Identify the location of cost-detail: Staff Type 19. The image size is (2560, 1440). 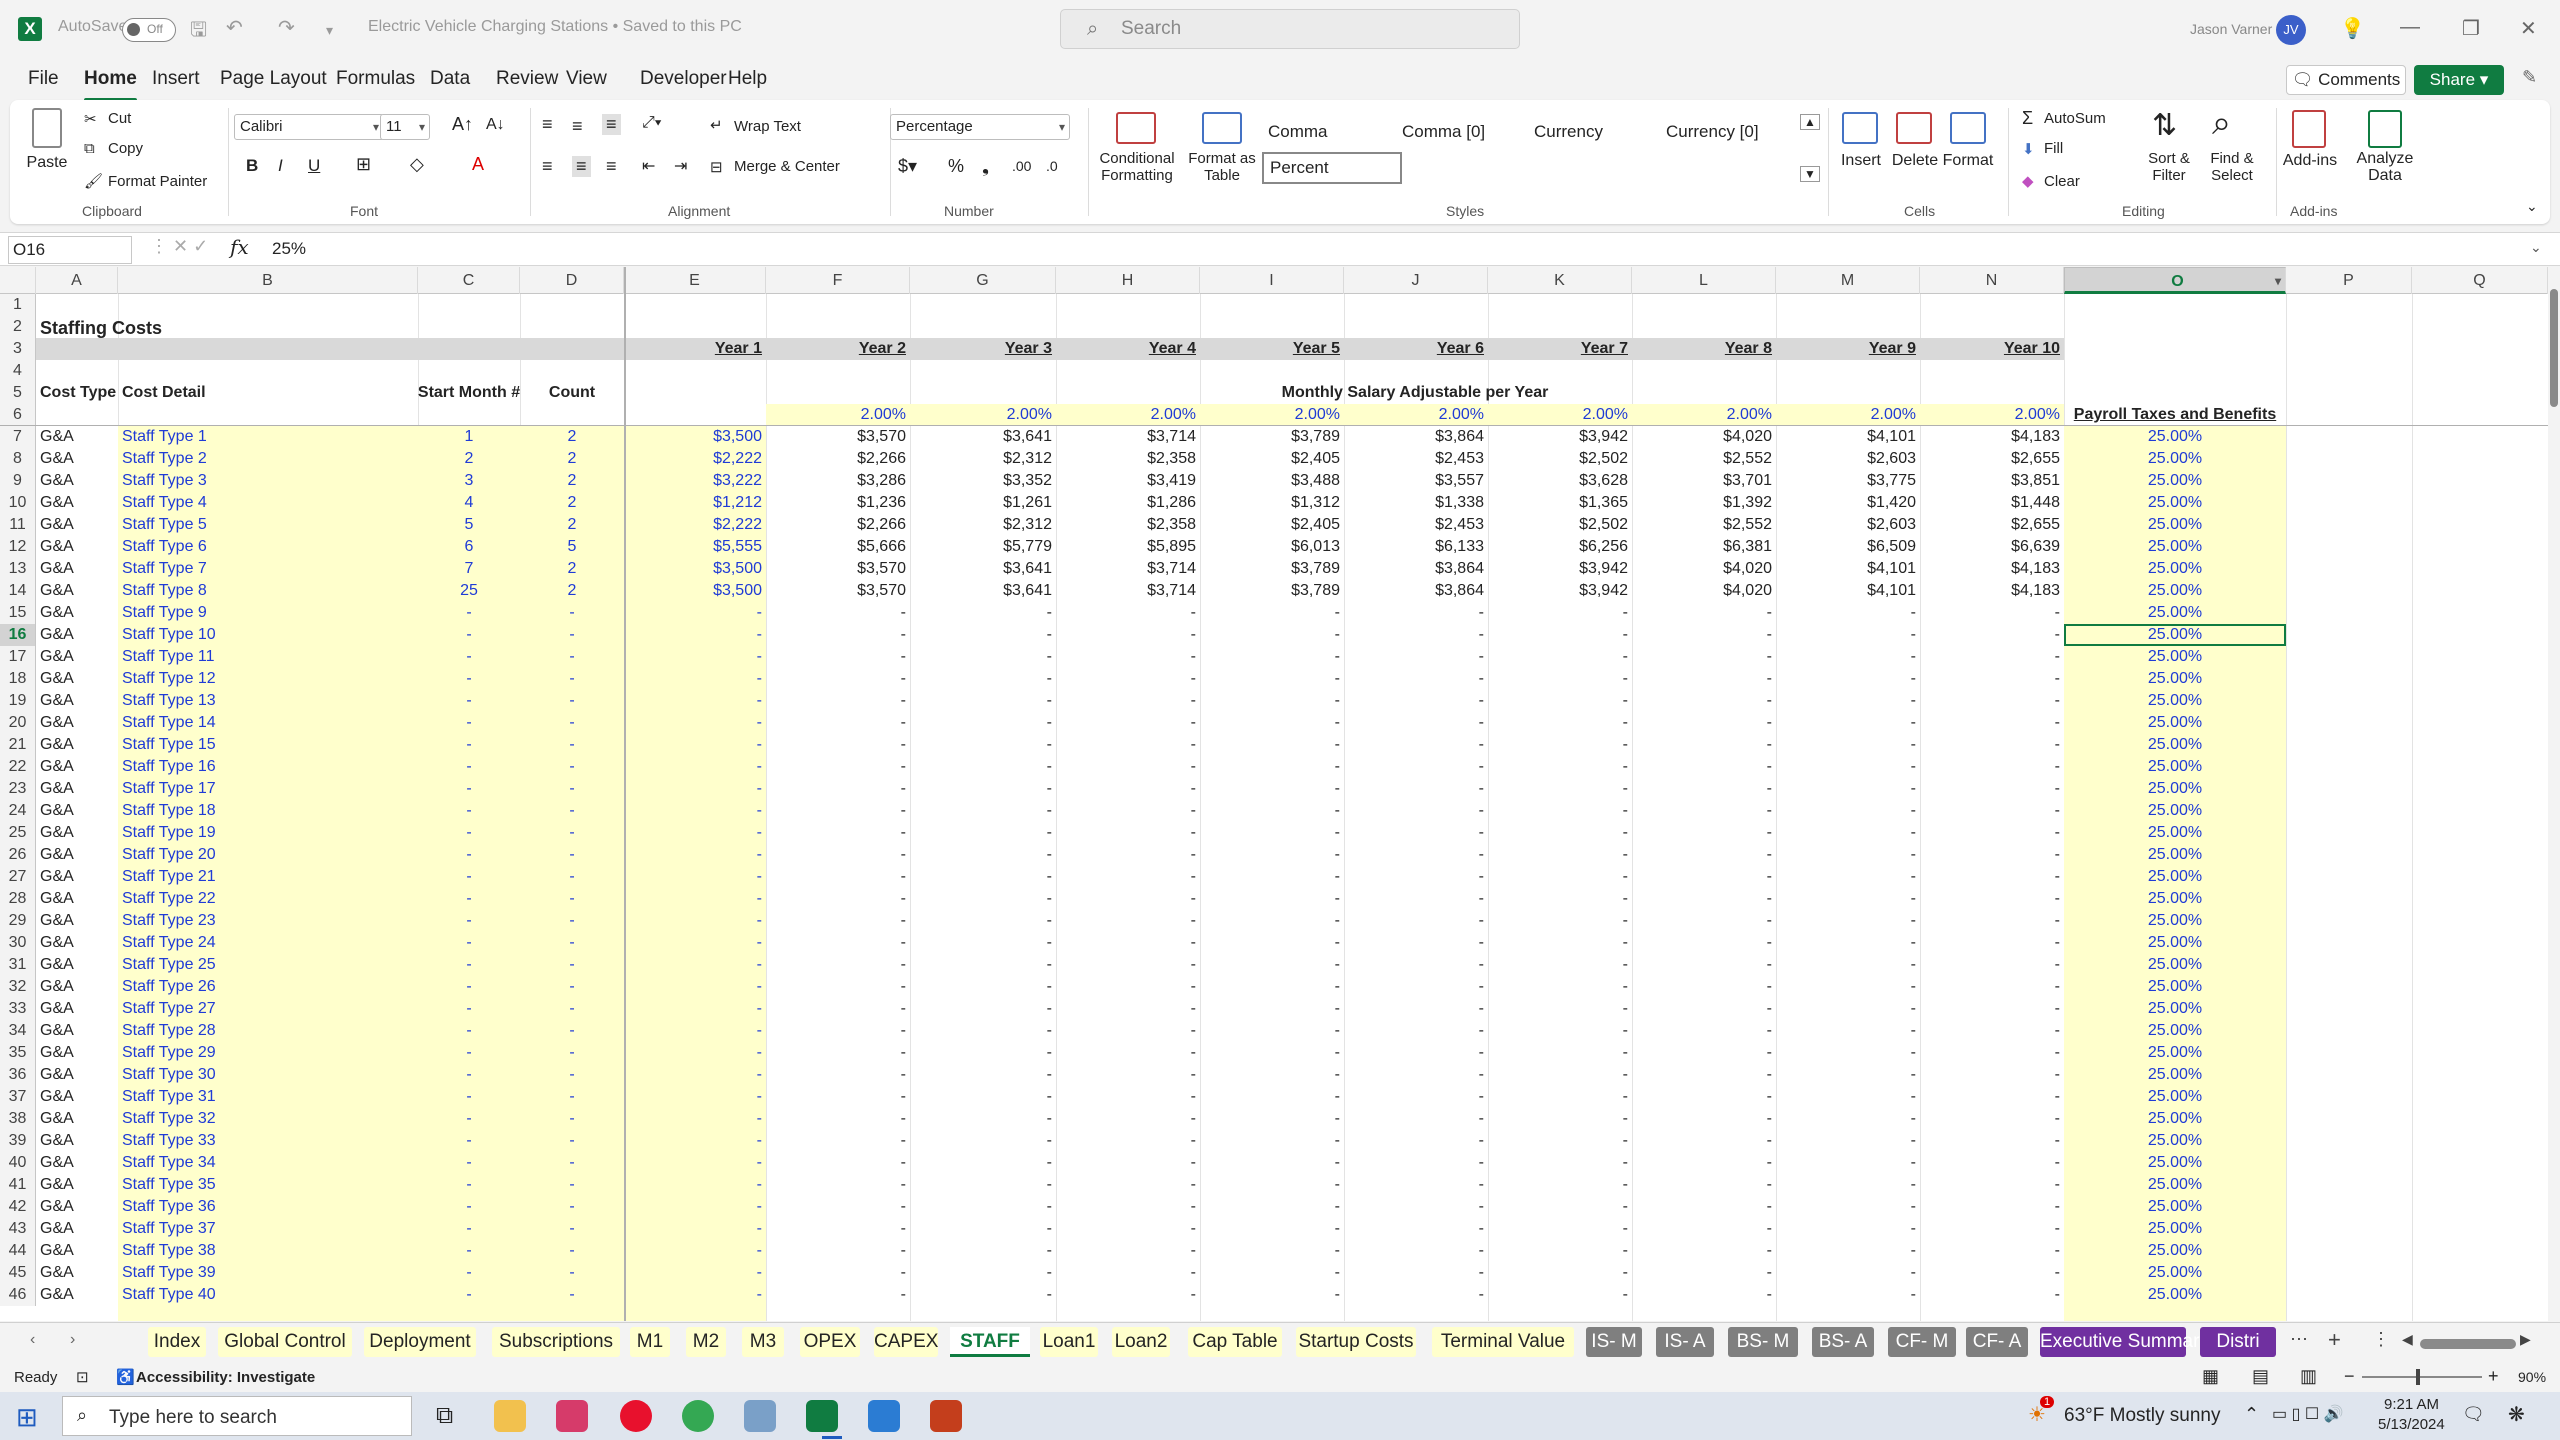
(268, 833).